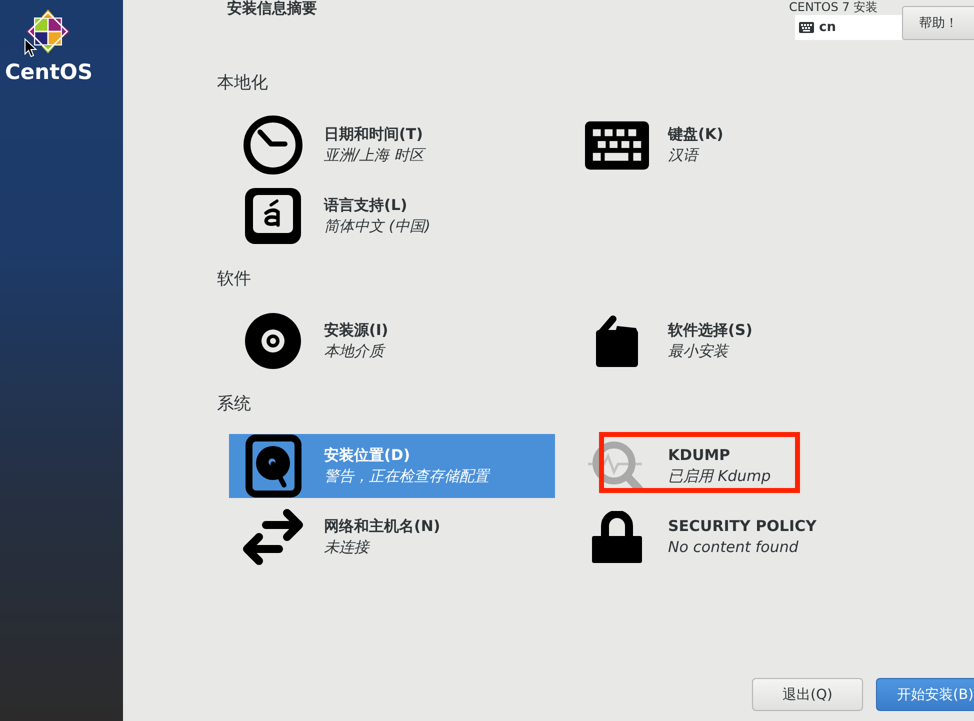  What do you see at coordinates (234, 404) in the screenshot?
I see `section-heading: 系统` at bounding box center [234, 404].